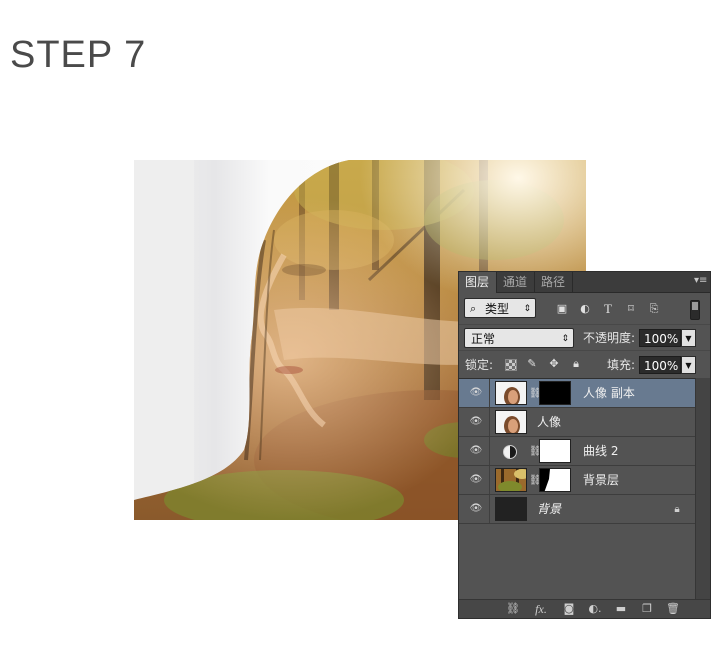 This screenshot has height=653, width=719. What do you see at coordinates (554, 282) in the screenshot?
I see `tab-paths: 路径` at bounding box center [554, 282].